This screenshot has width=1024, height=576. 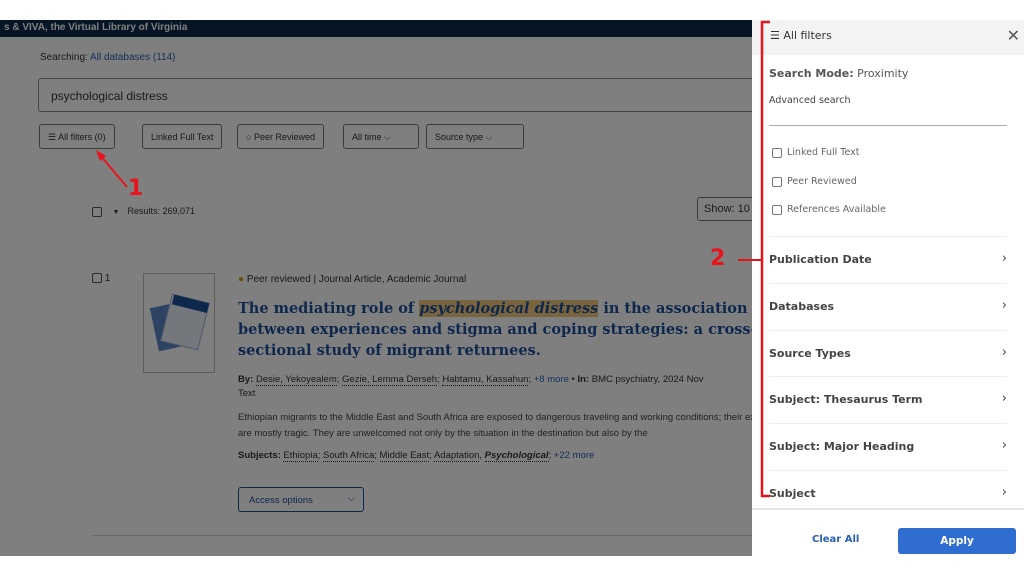 What do you see at coordinates (136, 188) in the screenshot?
I see `annotation-number-1: 1` at bounding box center [136, 188].